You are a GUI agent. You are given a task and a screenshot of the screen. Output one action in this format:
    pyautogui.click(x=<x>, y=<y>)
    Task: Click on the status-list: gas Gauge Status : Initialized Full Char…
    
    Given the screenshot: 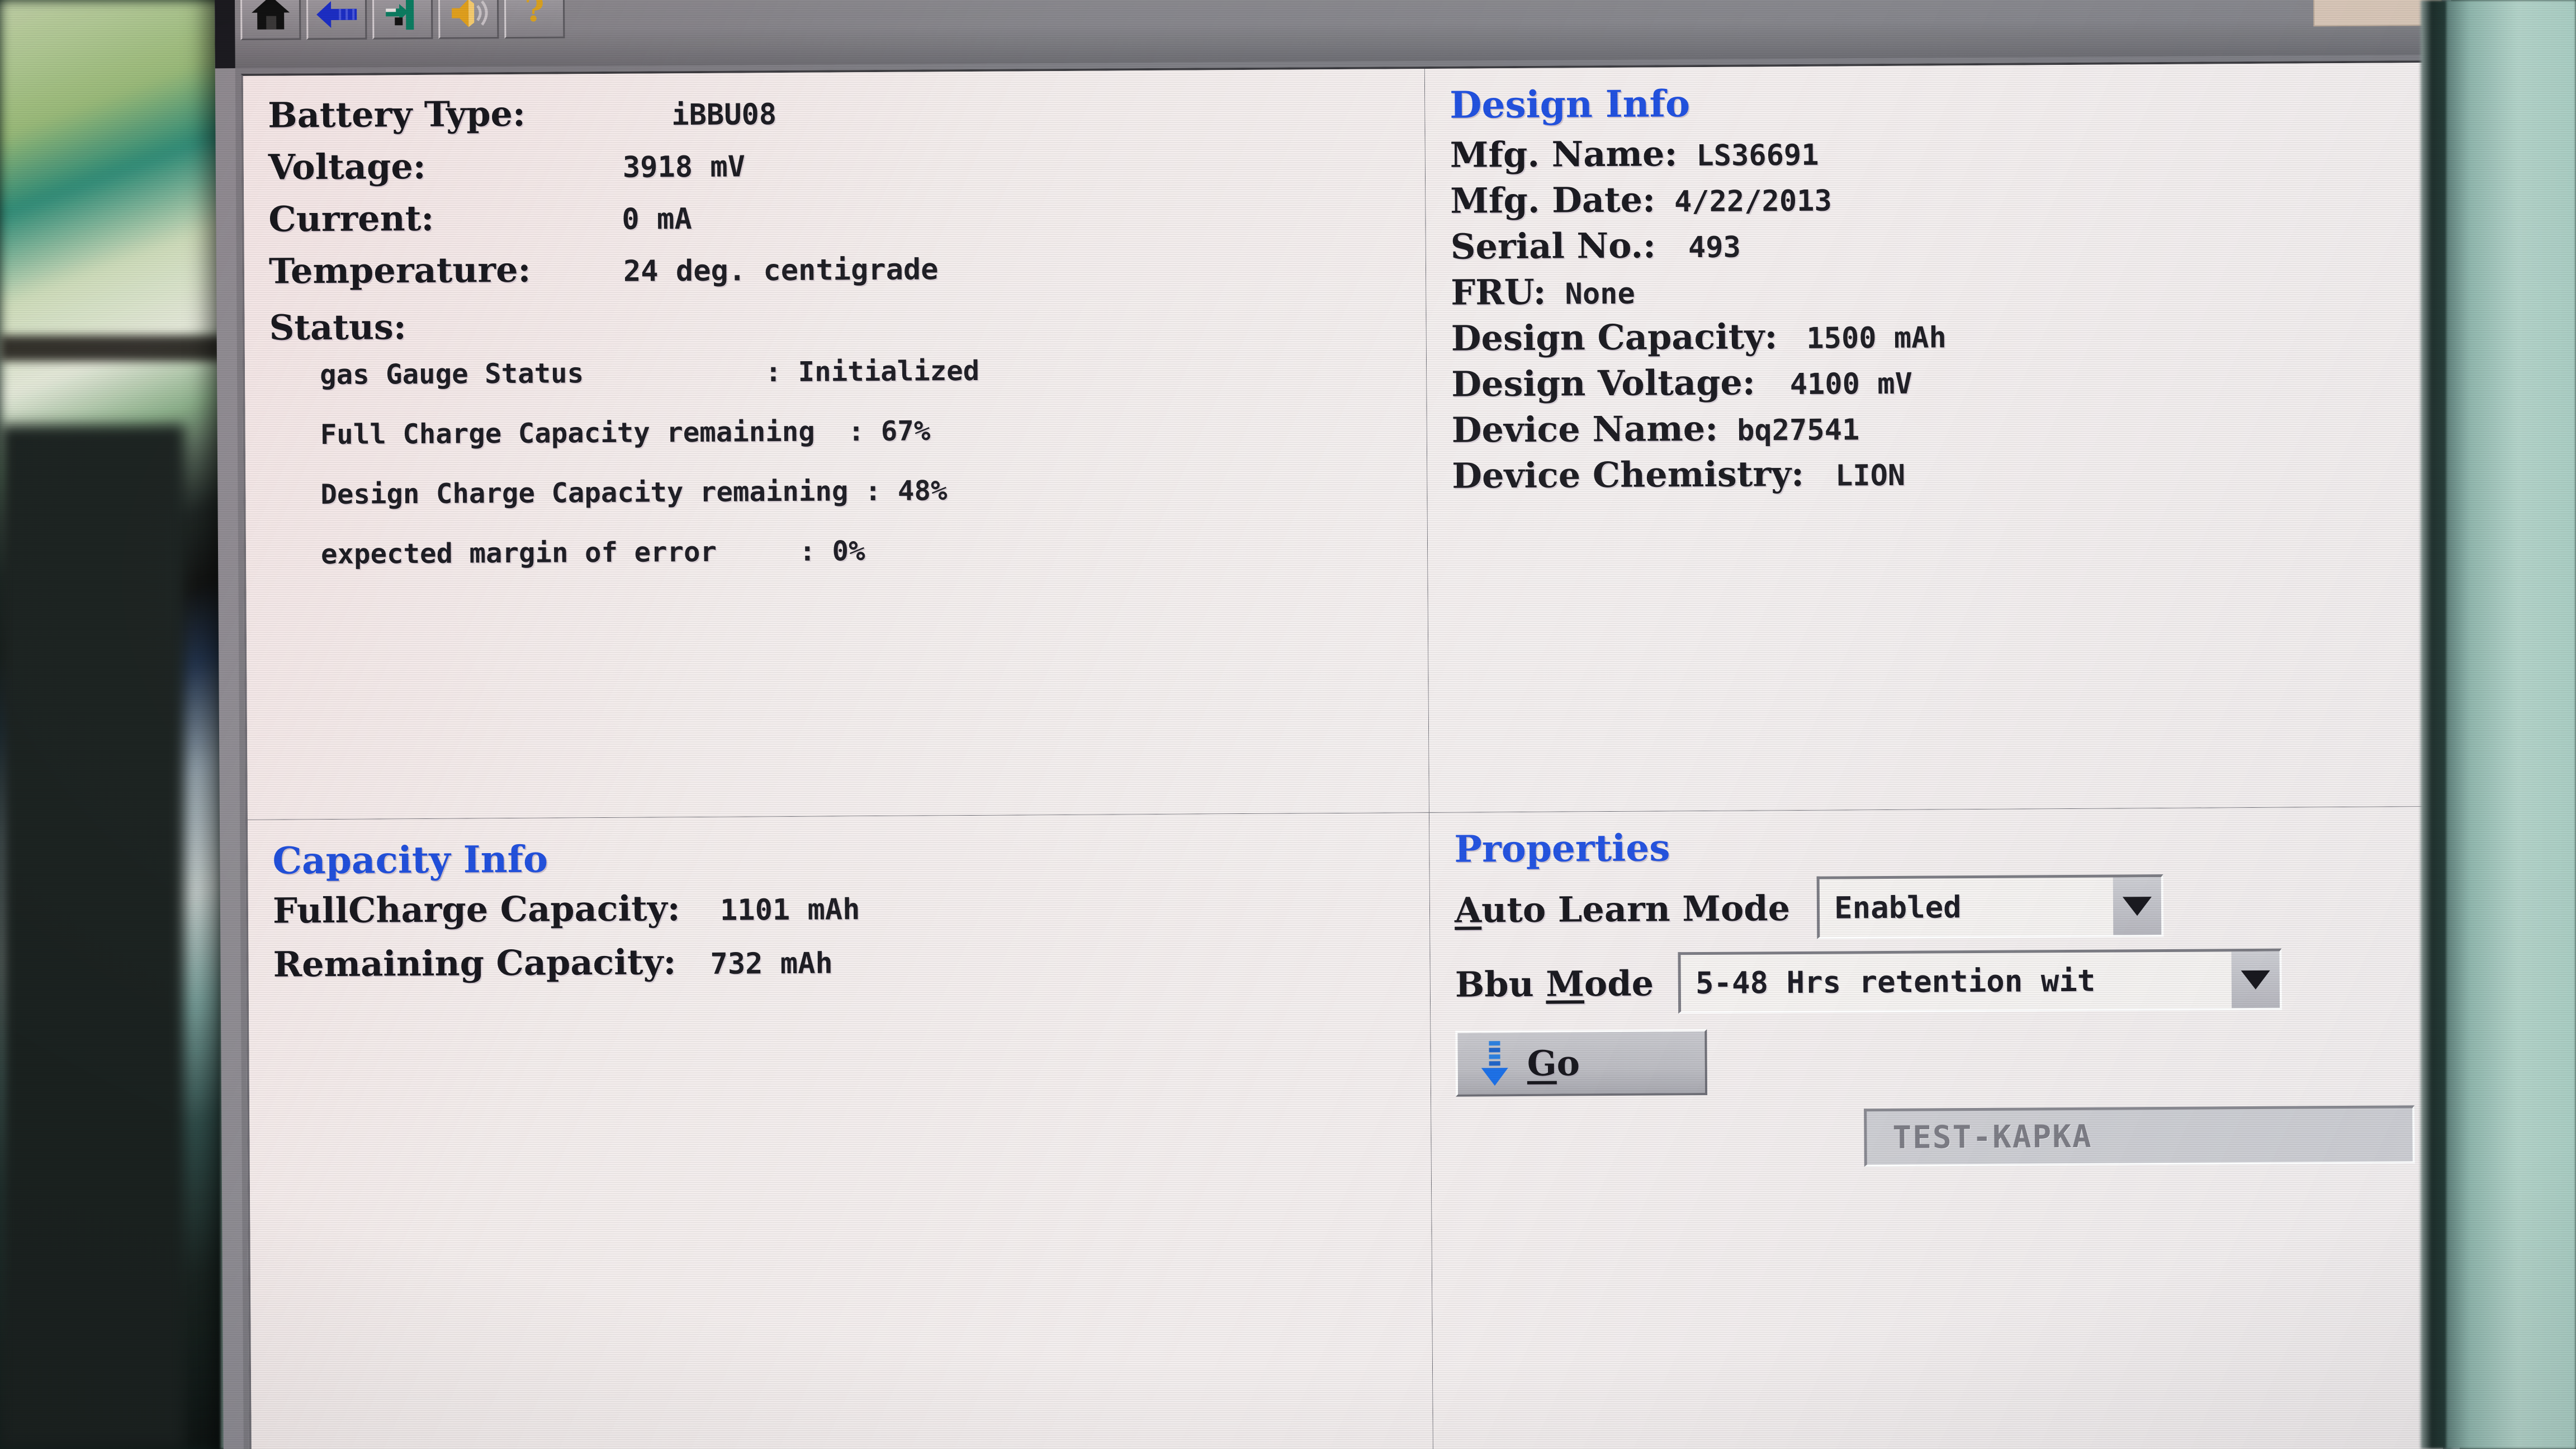 What is the action you would take?
    pyautogui.click(x=848, y=462)
    